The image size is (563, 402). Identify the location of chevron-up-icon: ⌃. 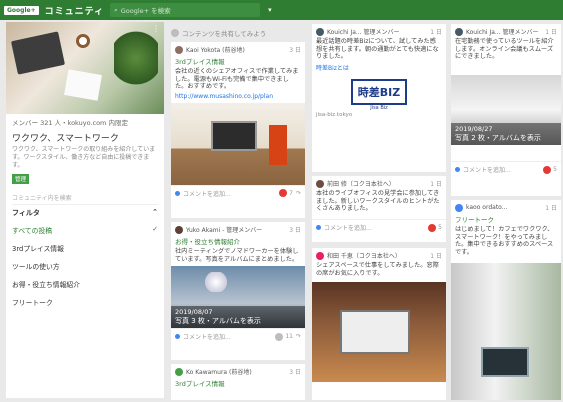
(155, 213).